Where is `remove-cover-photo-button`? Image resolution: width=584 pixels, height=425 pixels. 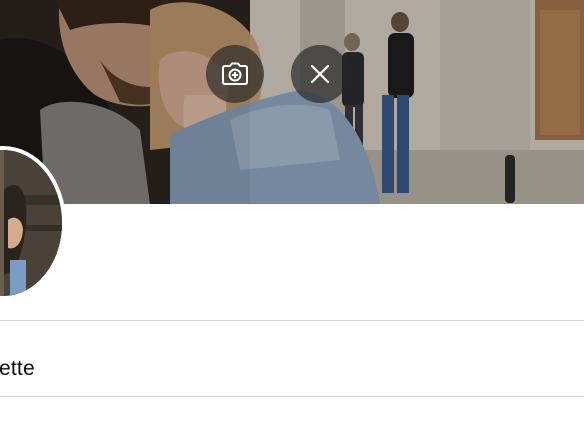
remove-cover-photo-button is located at coordinates (320, 74).